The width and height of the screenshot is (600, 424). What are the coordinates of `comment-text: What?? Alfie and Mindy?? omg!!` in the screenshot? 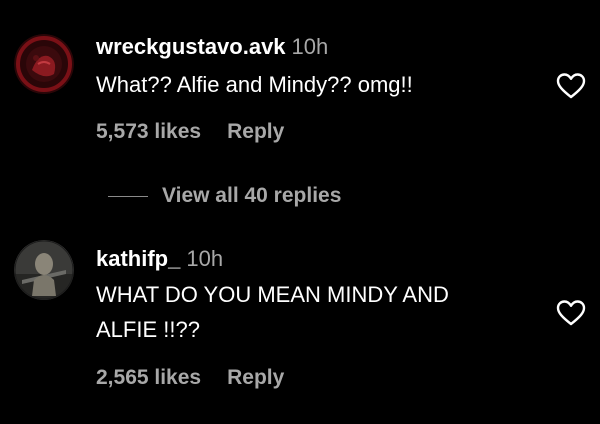 It's located at (254, 85).